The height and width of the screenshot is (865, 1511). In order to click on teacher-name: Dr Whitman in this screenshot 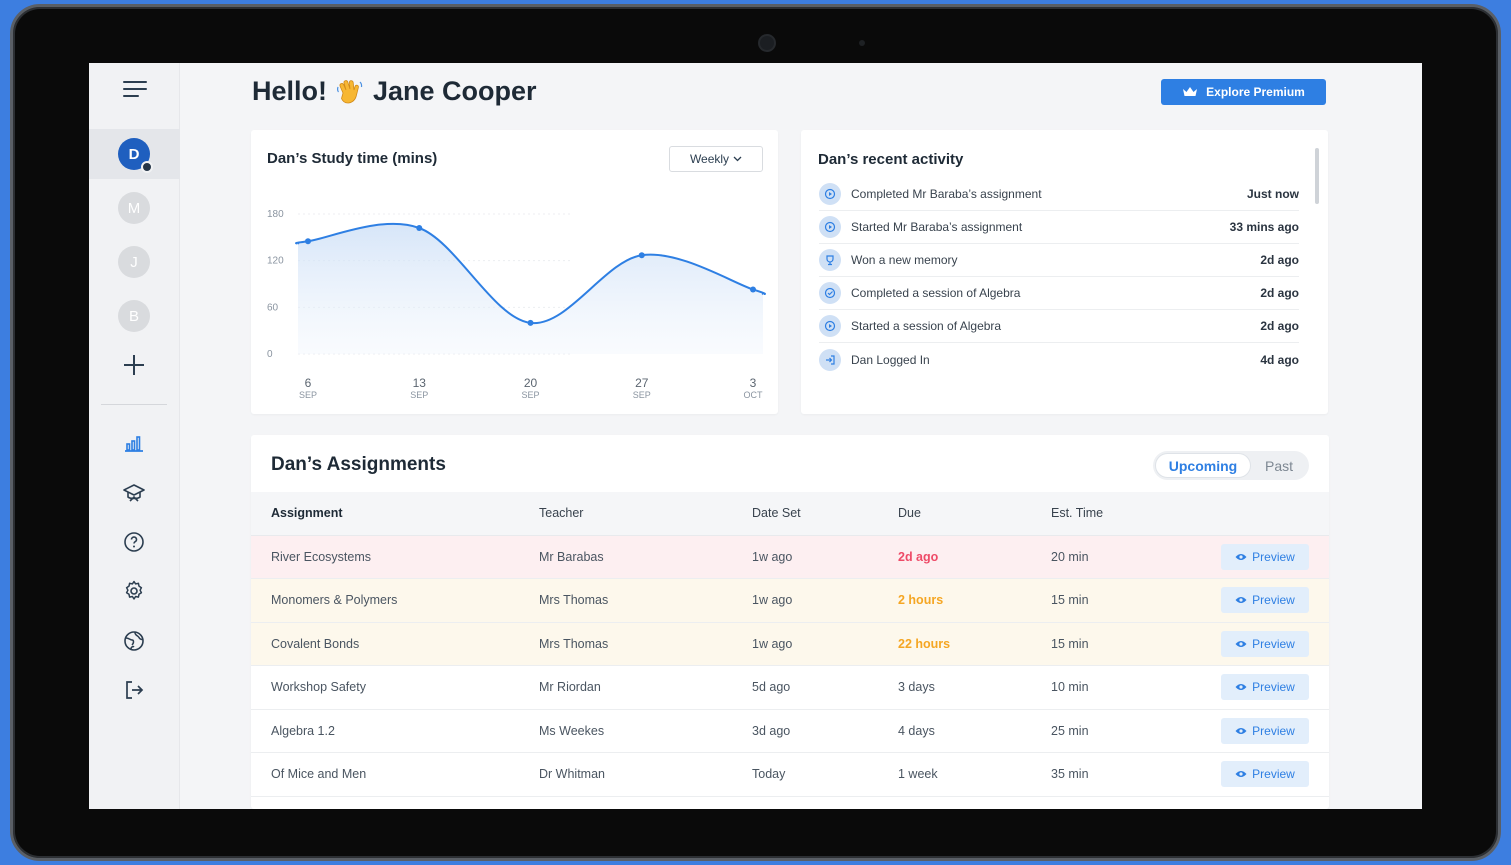, I will do `click(645, 774)`.